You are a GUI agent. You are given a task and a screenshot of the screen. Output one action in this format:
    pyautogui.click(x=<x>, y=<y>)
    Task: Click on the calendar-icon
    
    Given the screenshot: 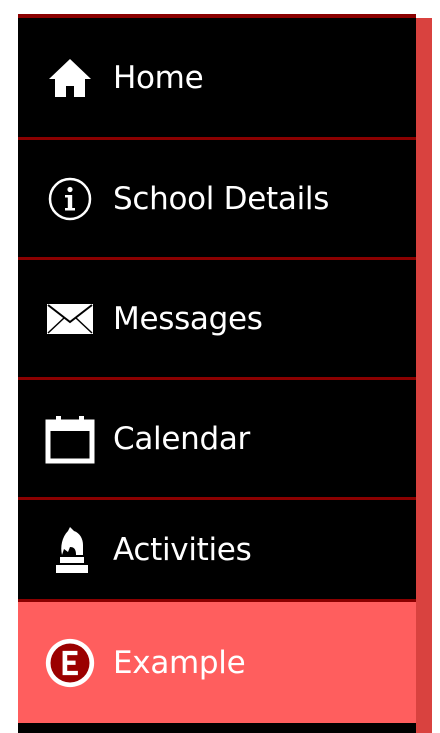 What is the action you would take?
    pyautogui.click(x=70, y=439)
    